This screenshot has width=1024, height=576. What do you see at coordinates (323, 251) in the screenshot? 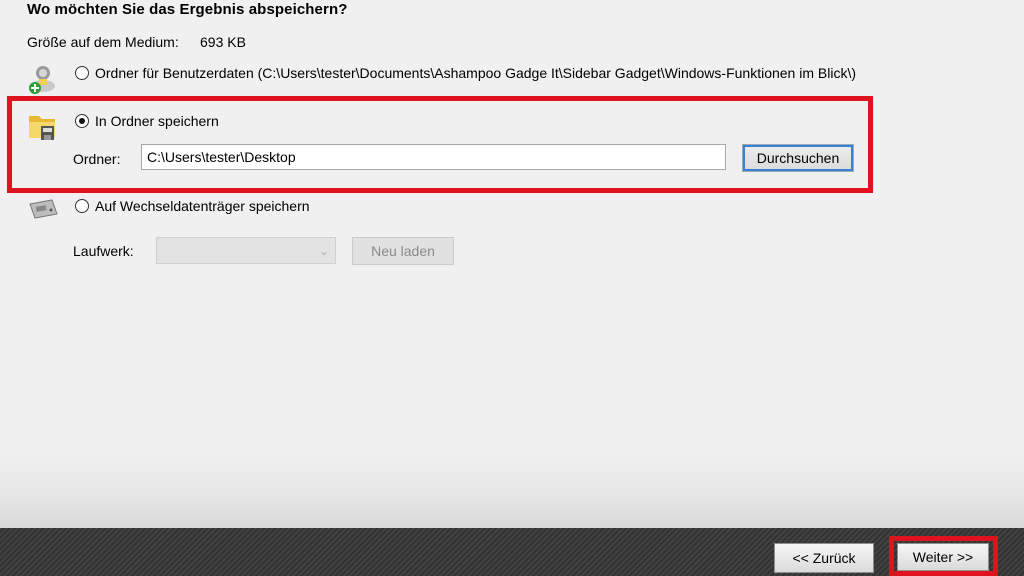
I see `chevron-down-icon: ⌄` at bounding box center [323, 251].